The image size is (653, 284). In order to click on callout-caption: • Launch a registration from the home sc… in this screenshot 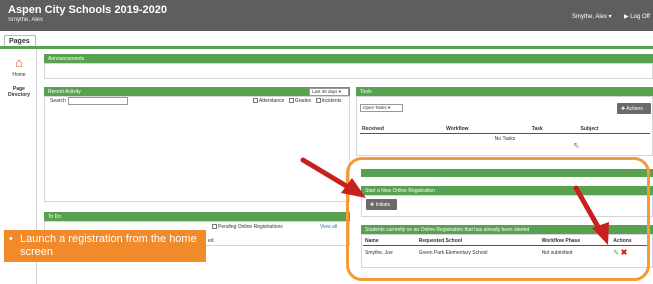, I will do `click(105, 246)`.